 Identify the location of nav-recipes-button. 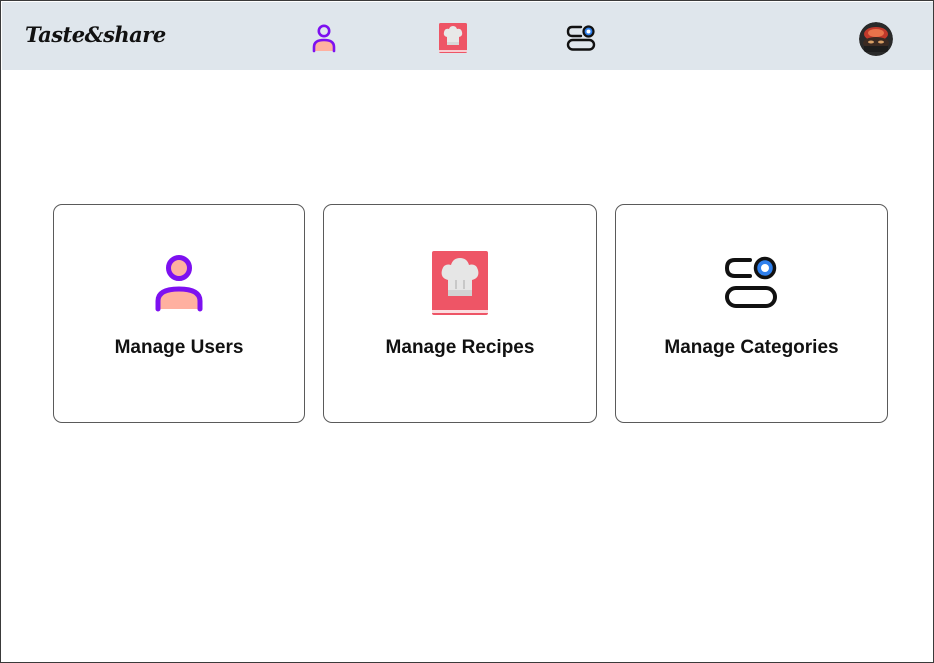
(453, 38).